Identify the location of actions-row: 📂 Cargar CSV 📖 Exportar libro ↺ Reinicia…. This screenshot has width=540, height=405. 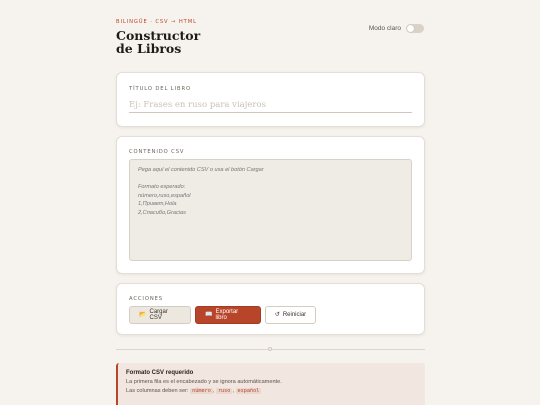
(222, 315).